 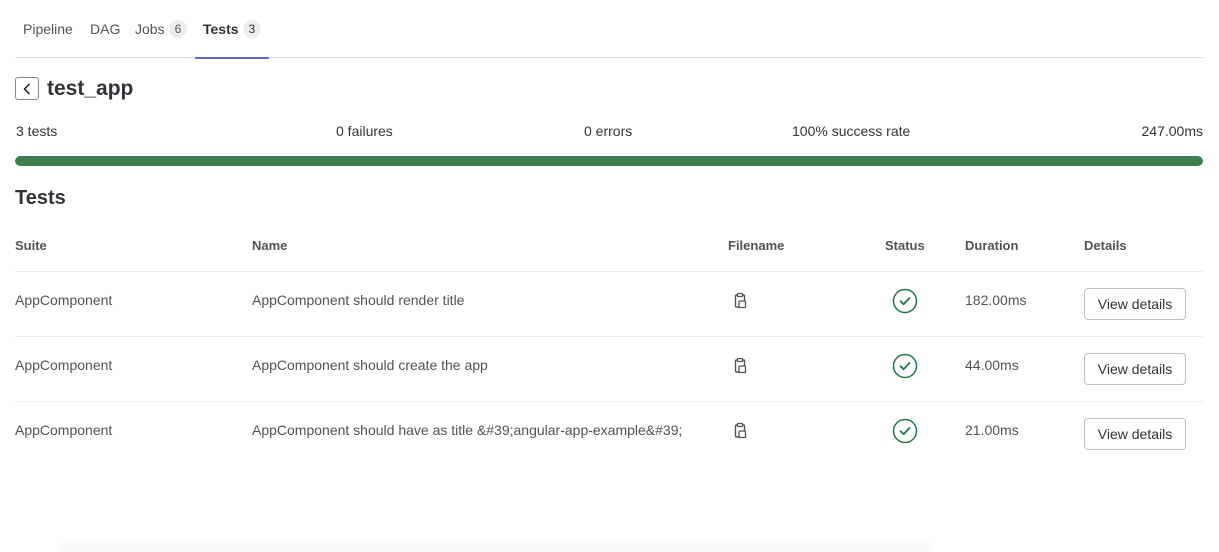 What do you see at coordinates (992, 365) in the screenshot?
I see `duration-cell: 44.00ms` at bounding box center [992, 365].